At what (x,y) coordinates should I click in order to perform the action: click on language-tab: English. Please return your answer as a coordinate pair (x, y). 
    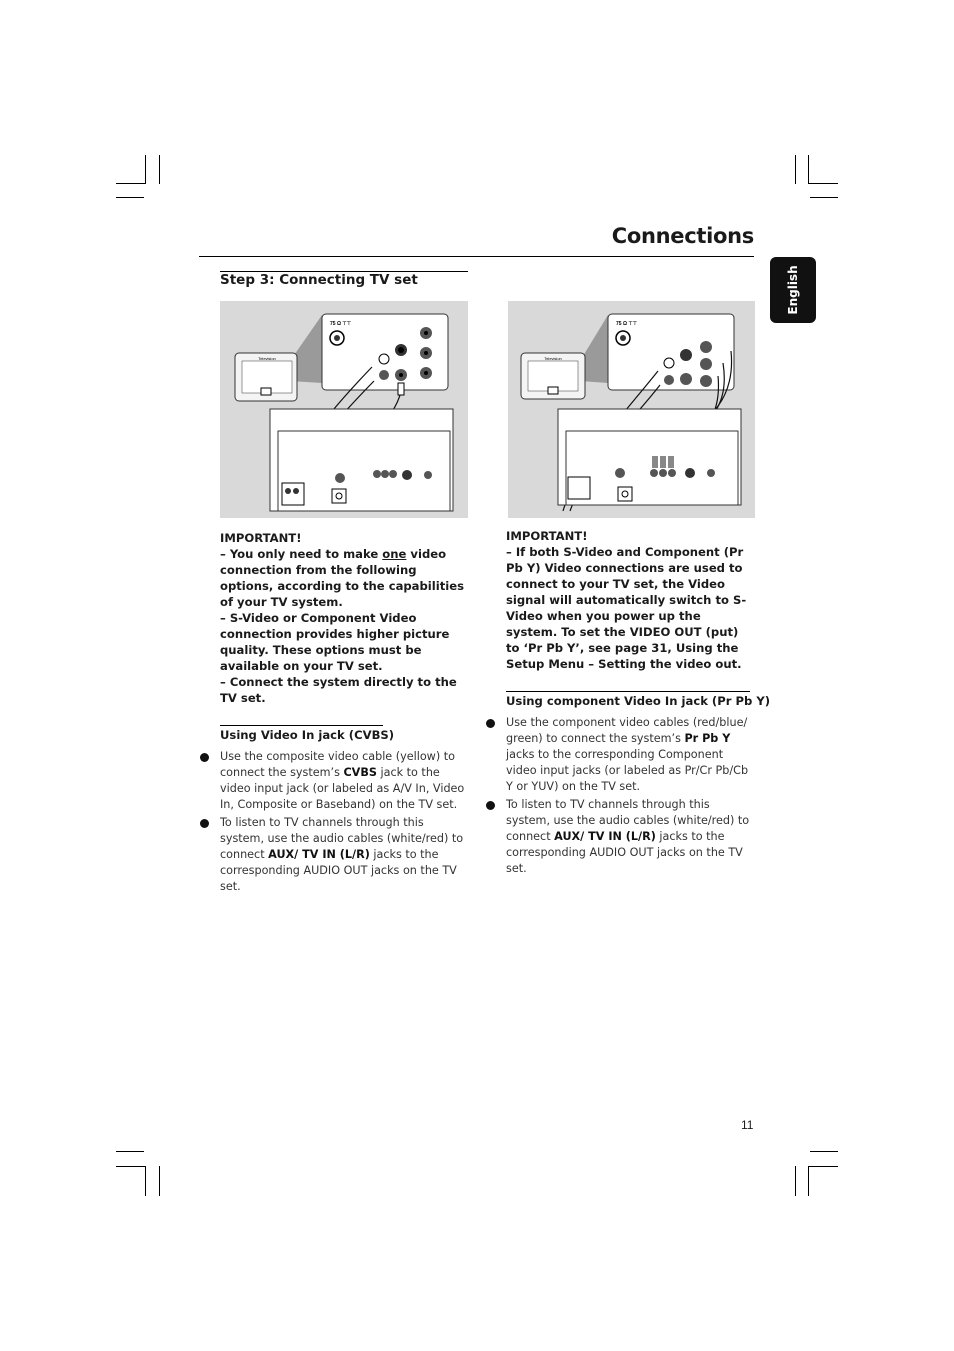
    Looking at the image, I should click on (793, 290).